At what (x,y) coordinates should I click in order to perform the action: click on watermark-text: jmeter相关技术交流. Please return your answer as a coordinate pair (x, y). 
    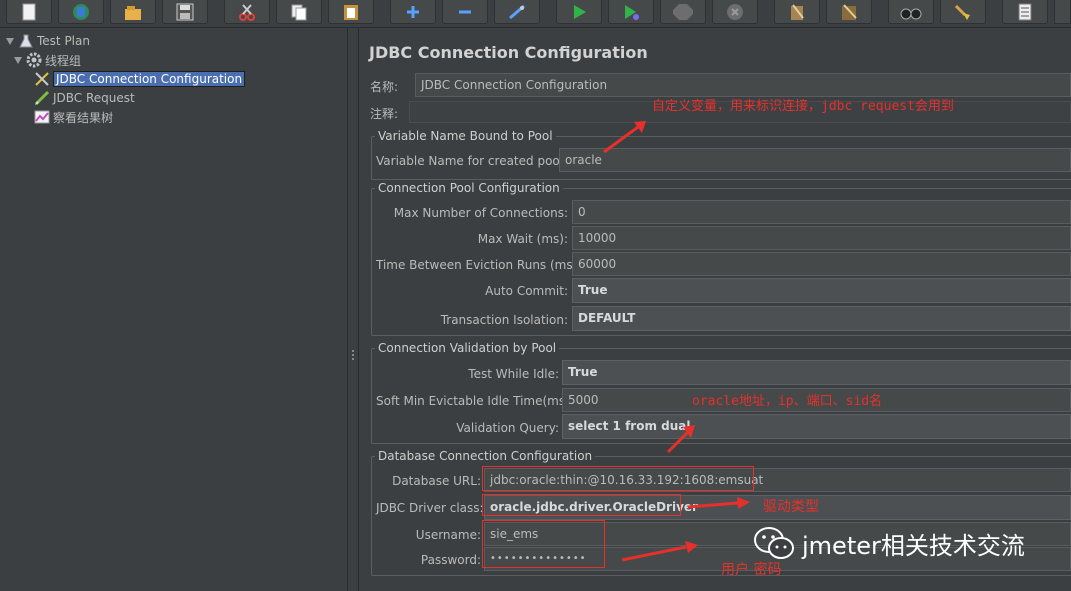
    Looking at the image, I should click on (913, 545).